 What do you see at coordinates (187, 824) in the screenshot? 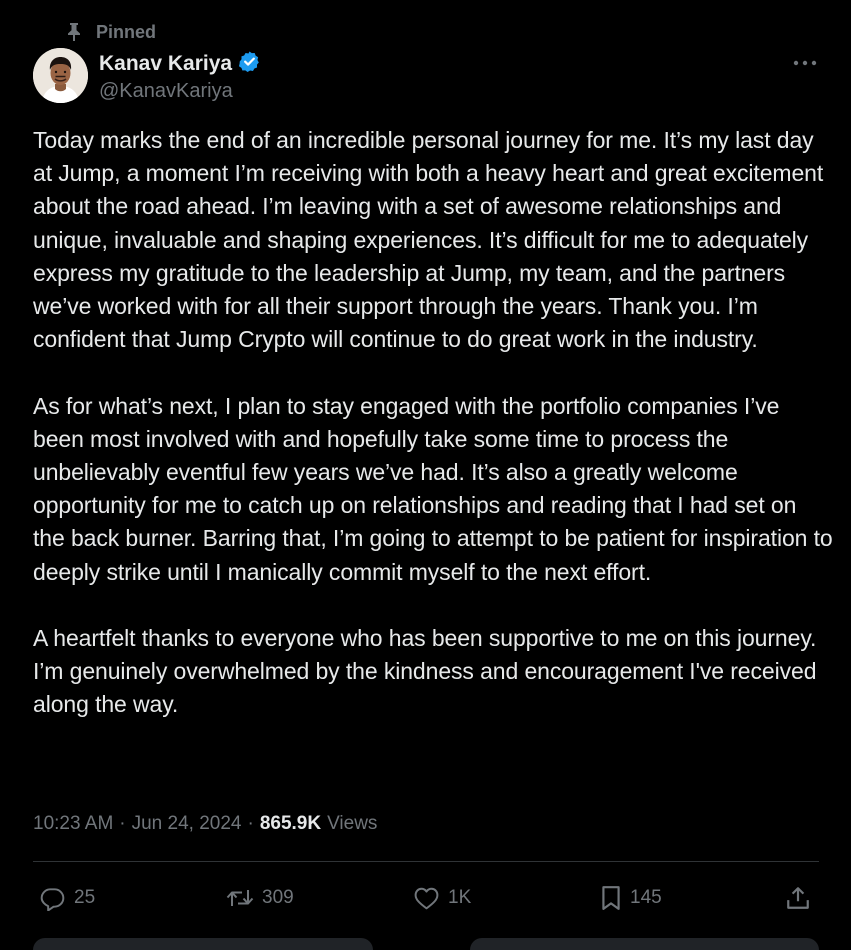
I see `tweet-date: Jun 24, 2024` at bounding box center [187, 824].